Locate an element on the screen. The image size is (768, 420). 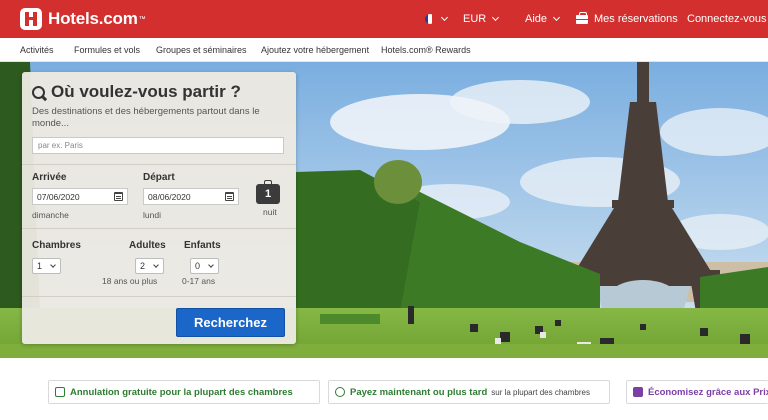
rooms-select: 1 is located at coordinates (46, 266).